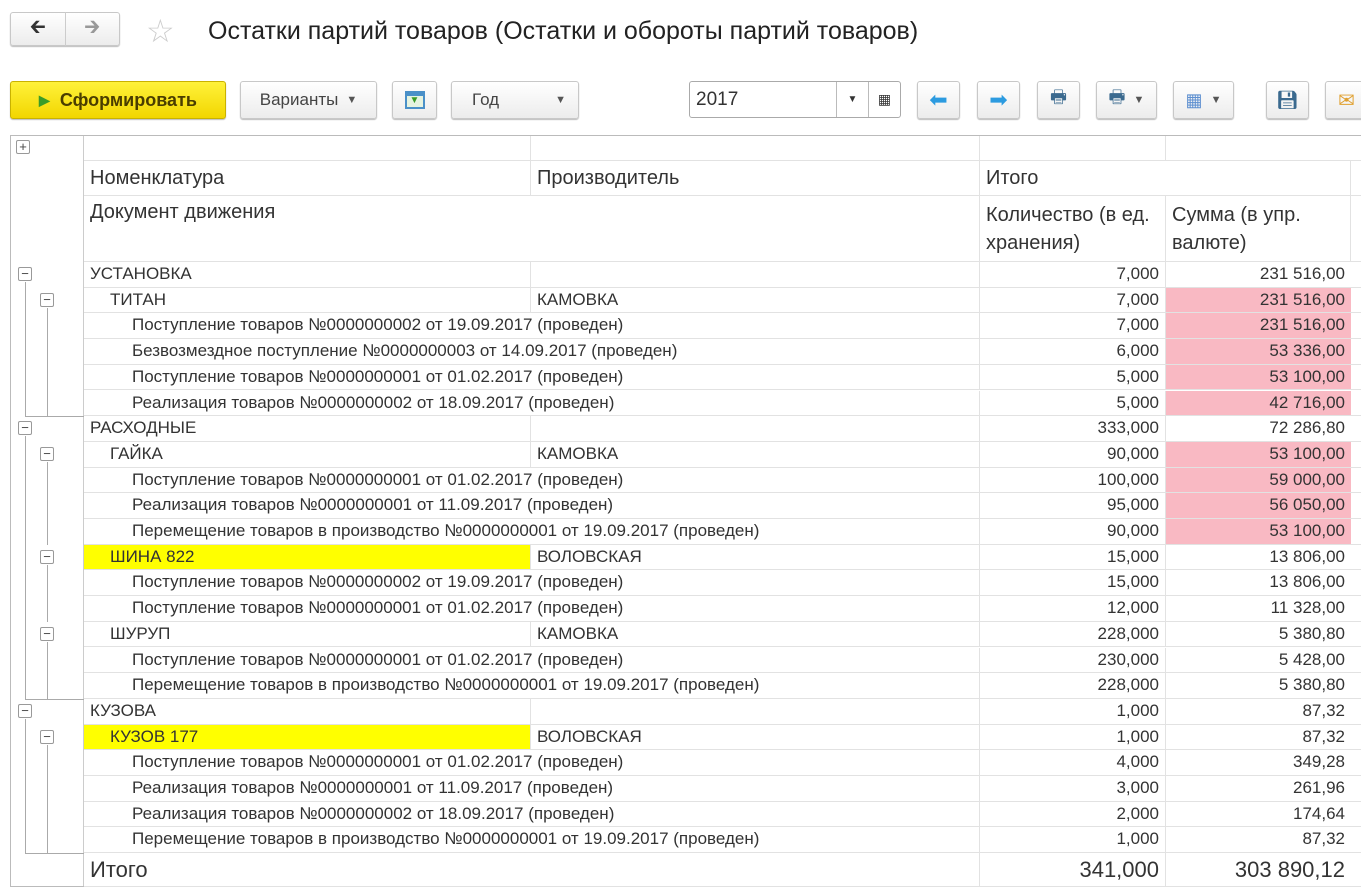 The height and width of the screenshot is (895, 1361). Describe the element at coordinates (1203, 100) in the screenshot. I see `table-options-button: ▦ ▼` at that location.